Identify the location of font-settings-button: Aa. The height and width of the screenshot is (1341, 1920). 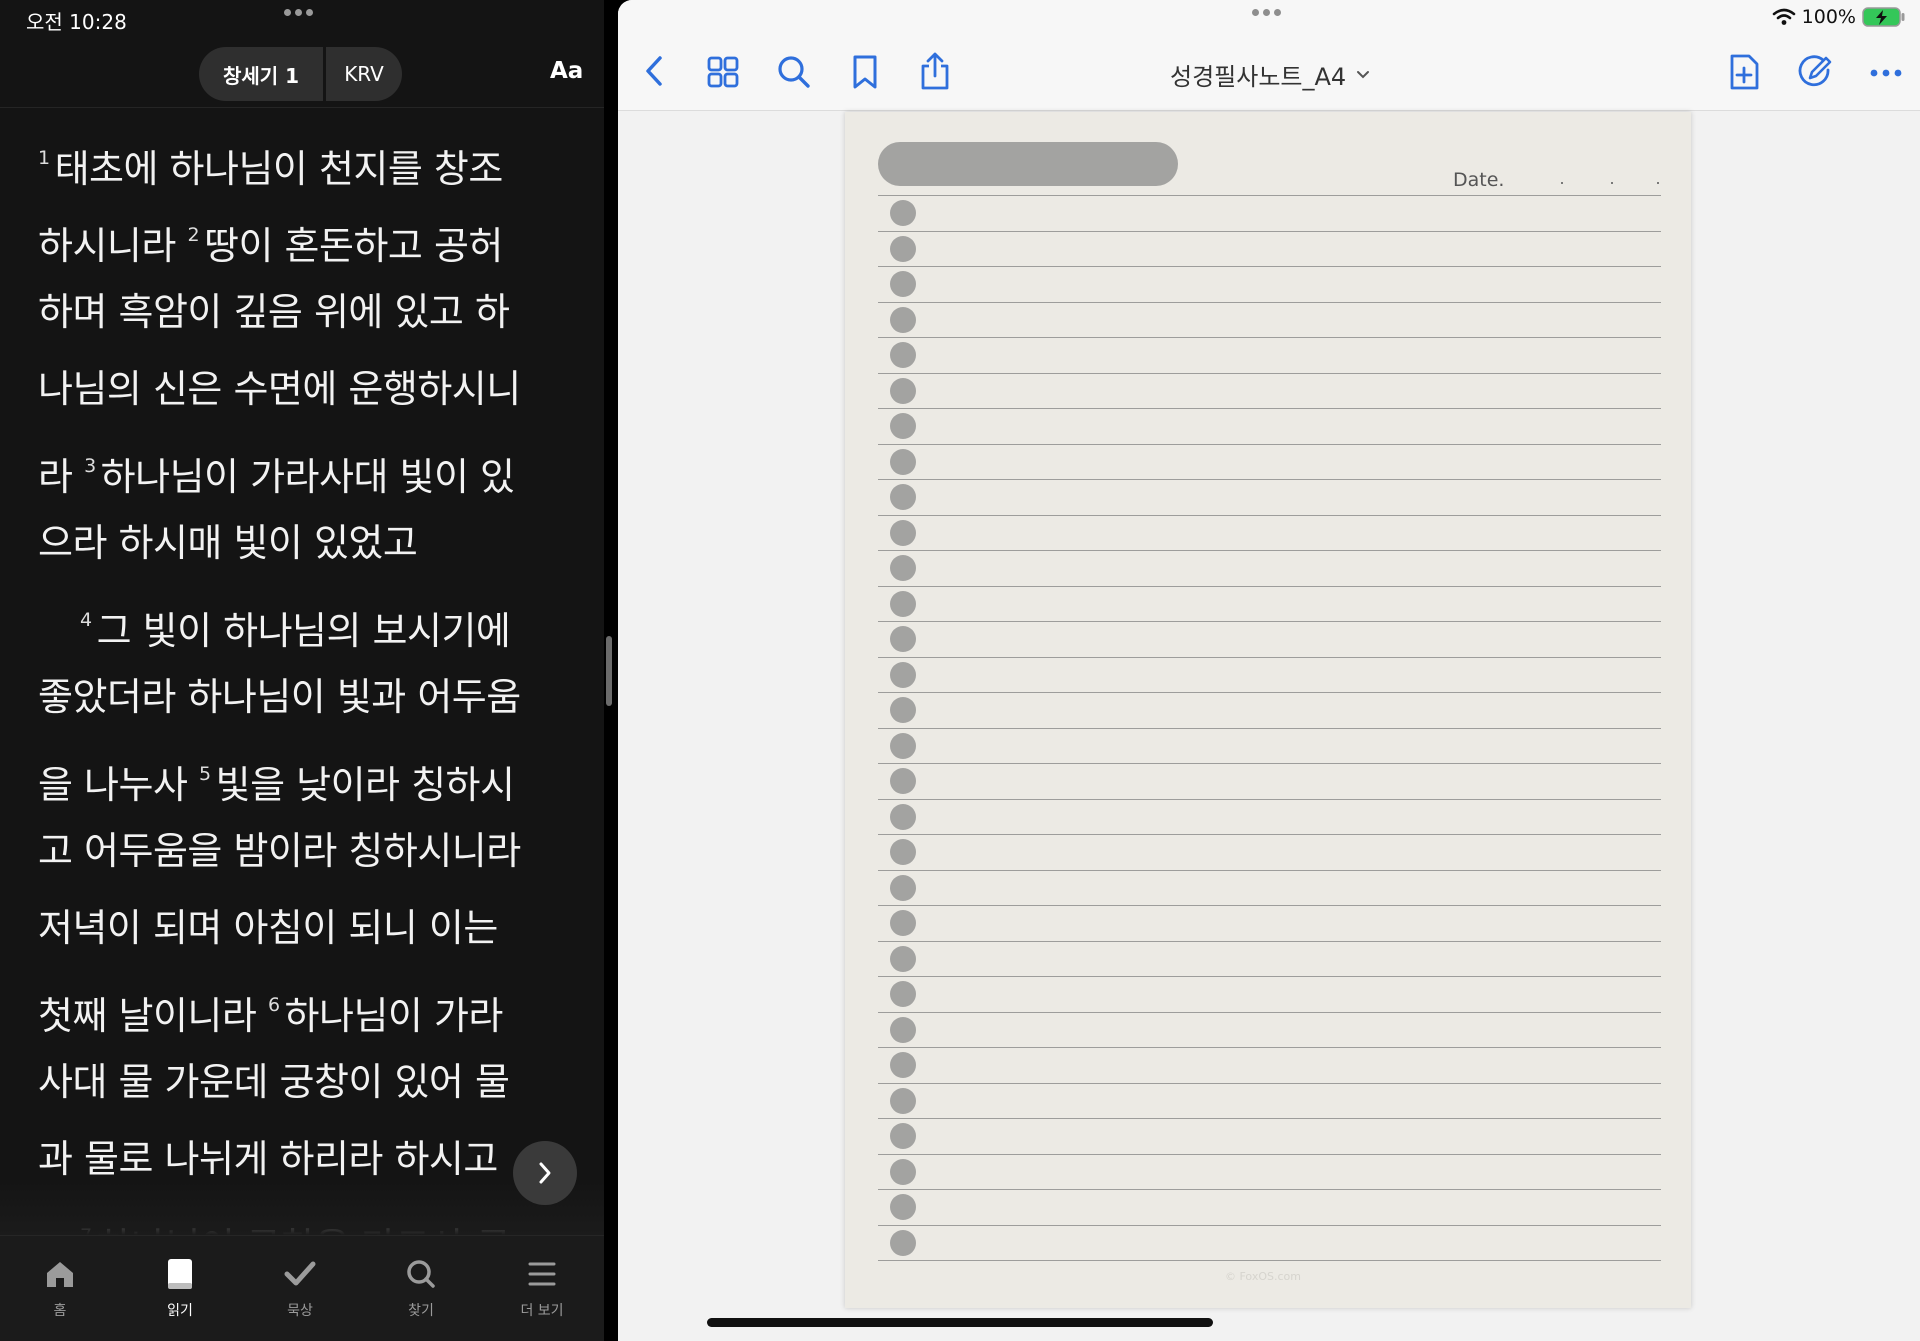
(566, 71).